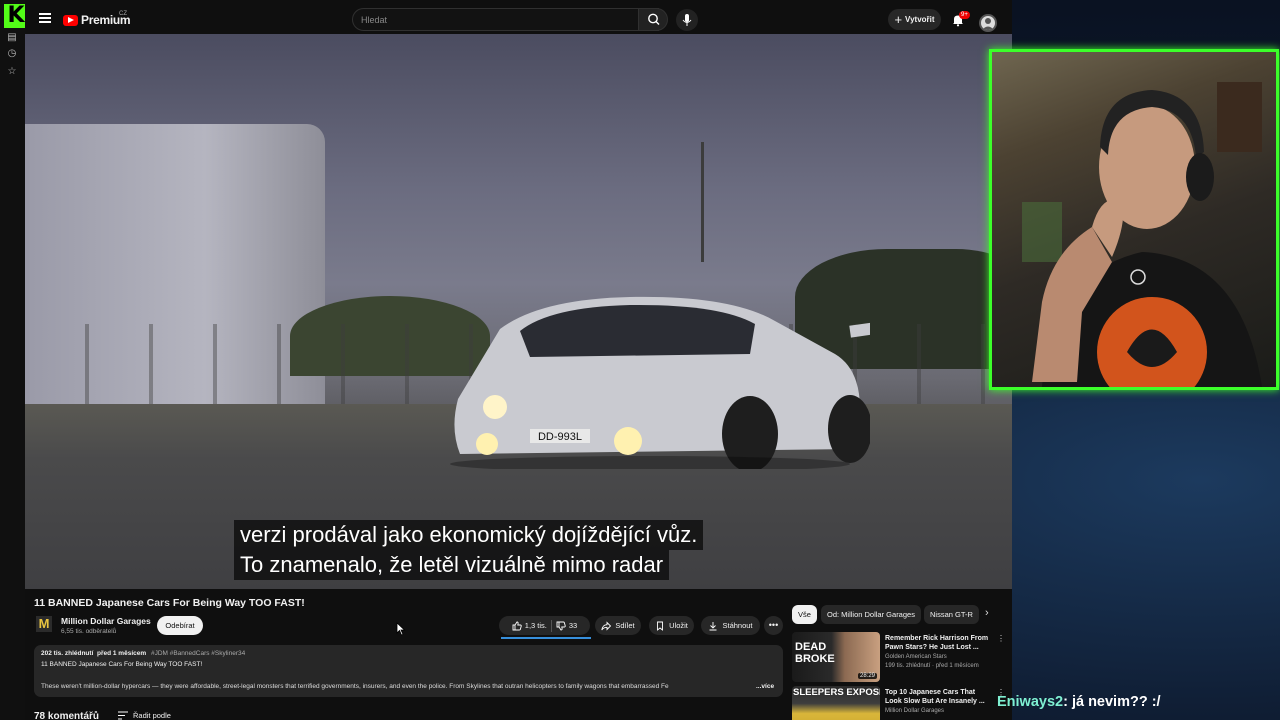 Image resolution: width=1280 pixels, height=720 pixels. I want to click on thumbnail-text: SLEEPERS EXPOSED, so click(836, 692).